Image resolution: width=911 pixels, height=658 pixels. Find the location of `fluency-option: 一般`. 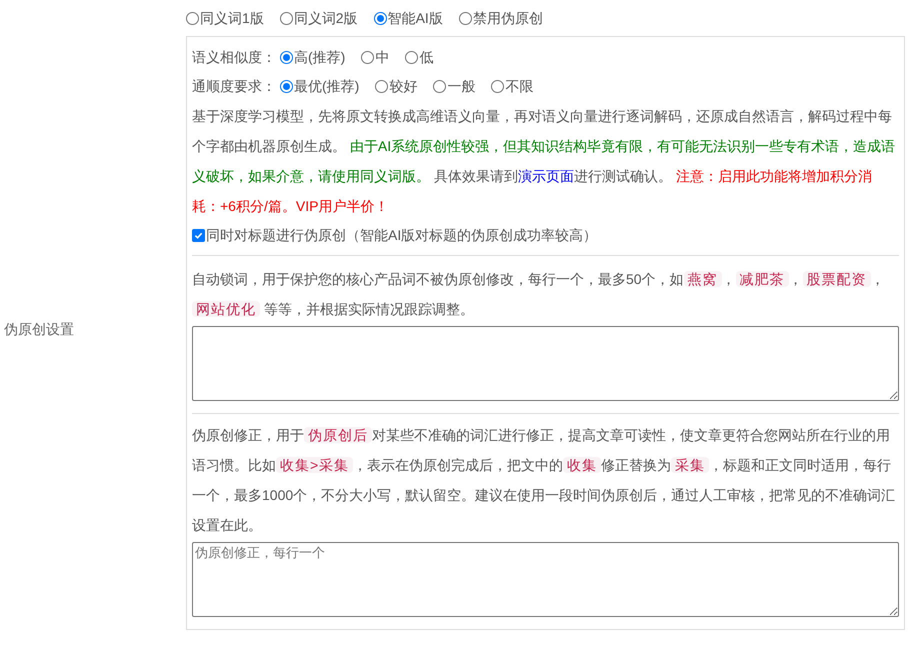

fluency-option: 一般 is located at coordinates (454, 86).